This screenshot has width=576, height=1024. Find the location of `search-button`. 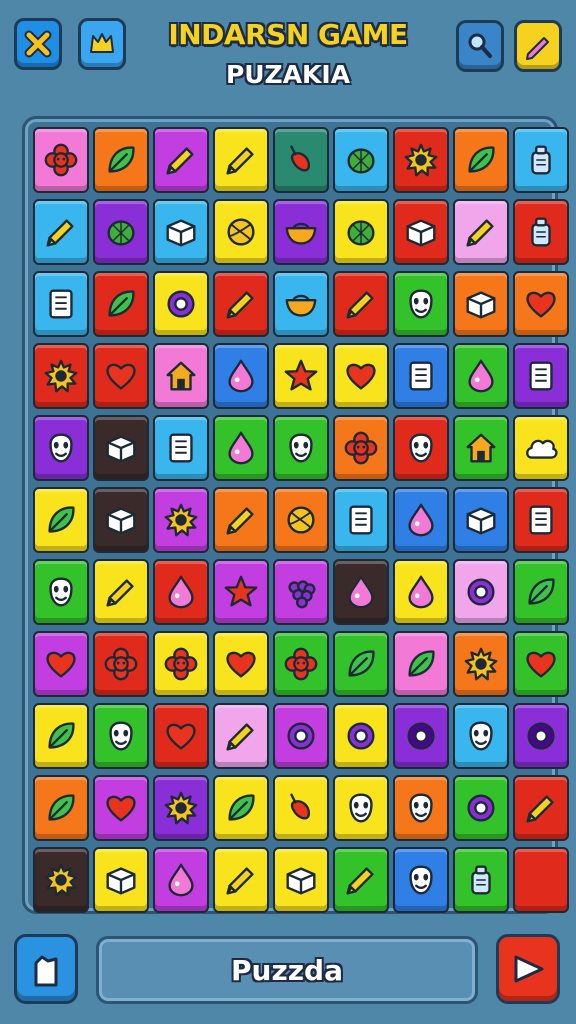

search-button is located at coordinates (480, 46).